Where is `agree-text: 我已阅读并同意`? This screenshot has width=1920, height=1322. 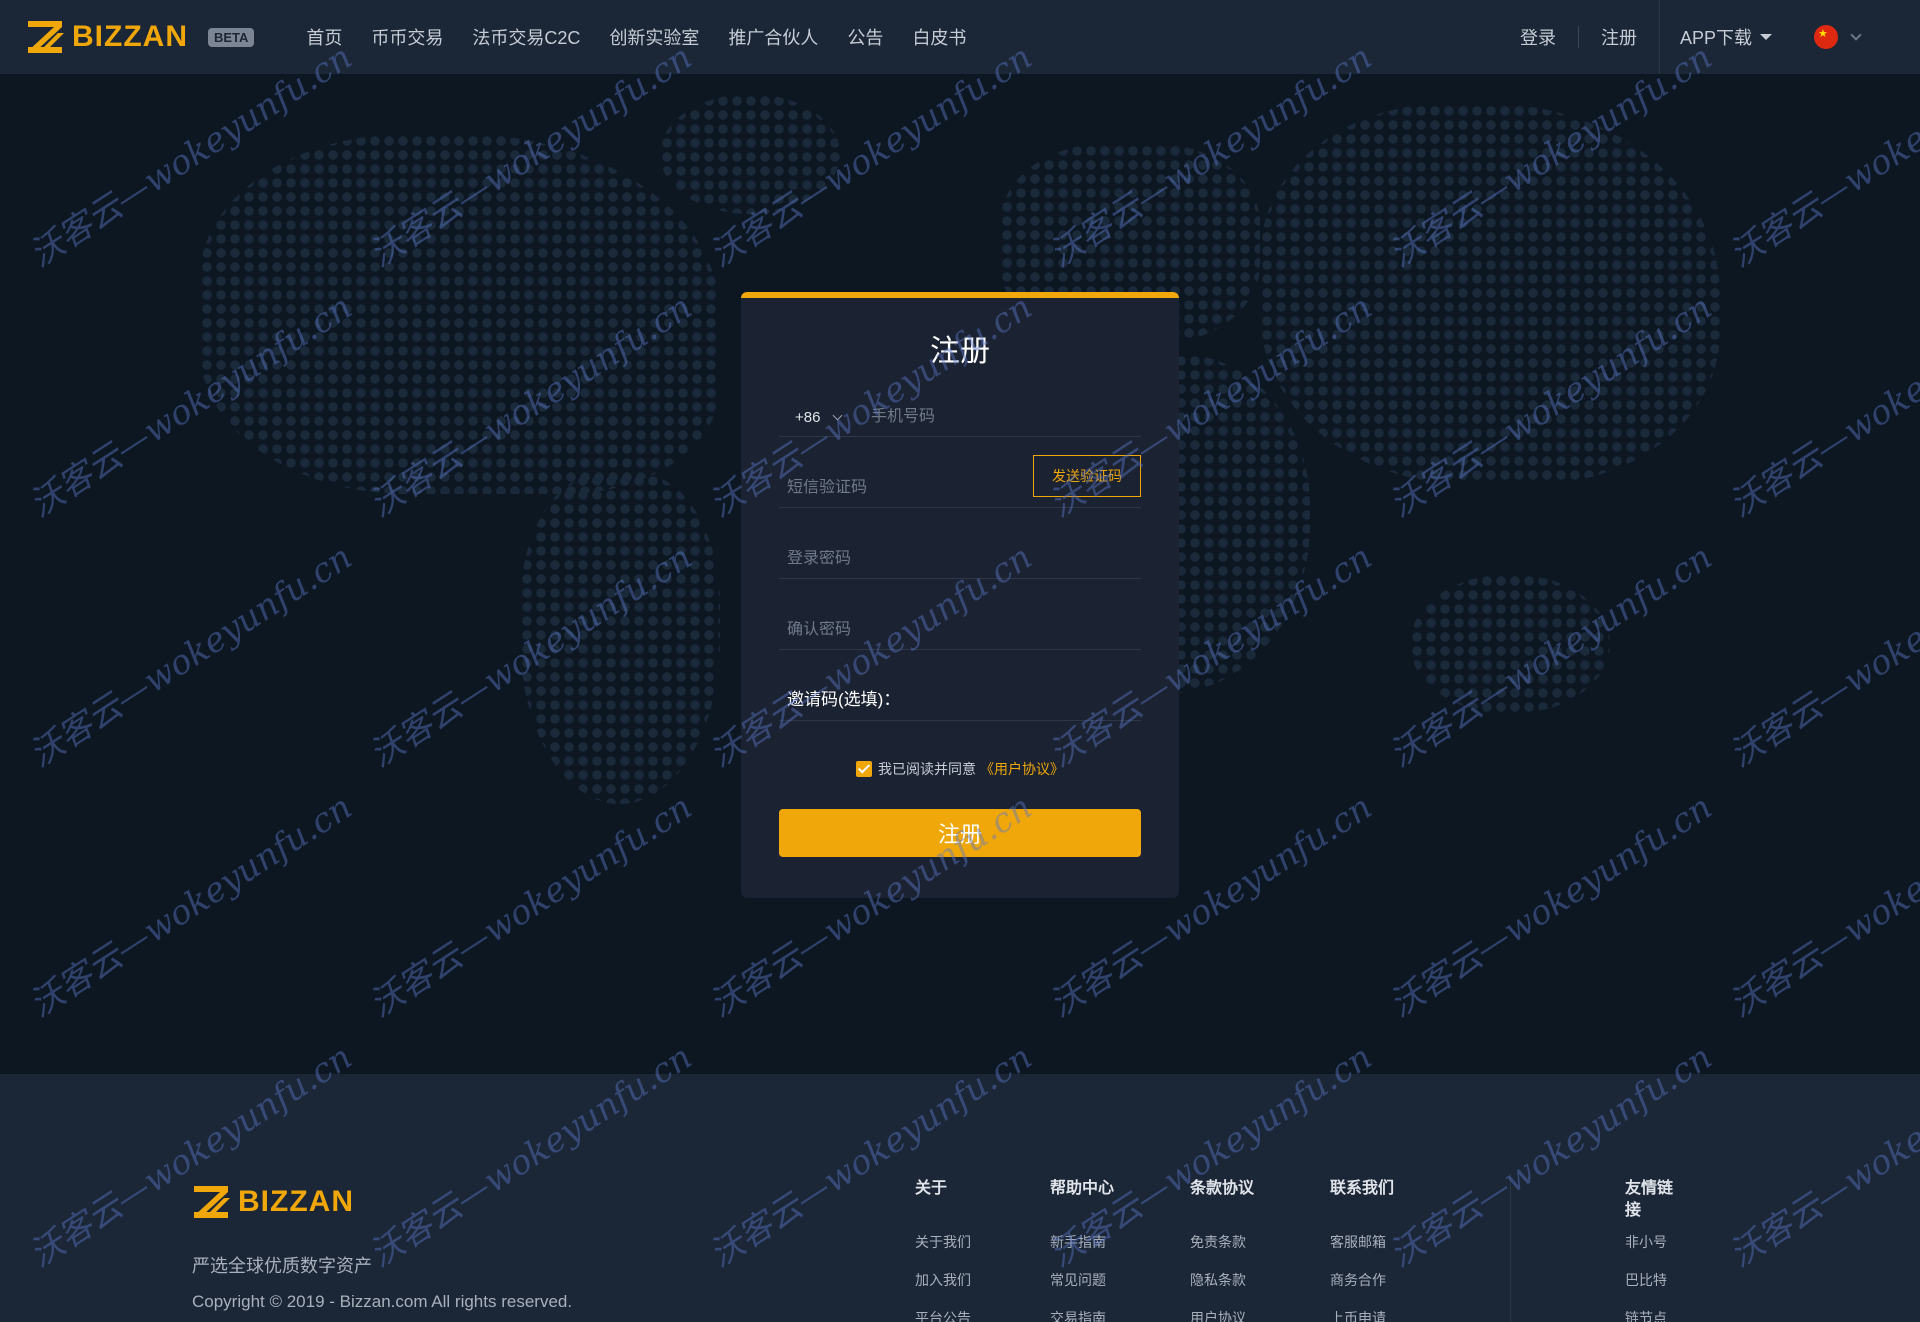
agree-text: 我已阅读并同意 is located at coordinates (927, 769).